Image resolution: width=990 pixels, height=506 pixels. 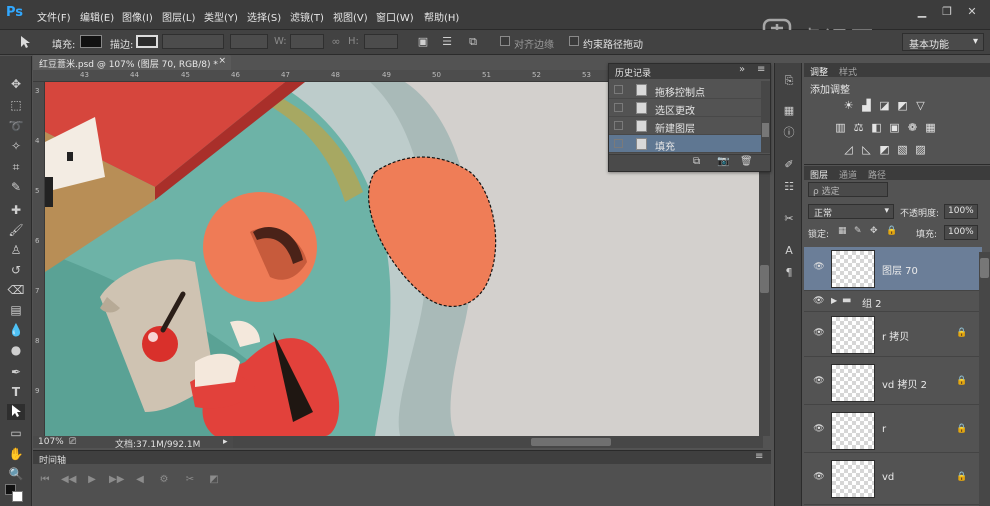 What do you see at coordinates (264, 16) in the screenshot?
I see `menu-select: 选择(S)` at bounding box center [264, 16].